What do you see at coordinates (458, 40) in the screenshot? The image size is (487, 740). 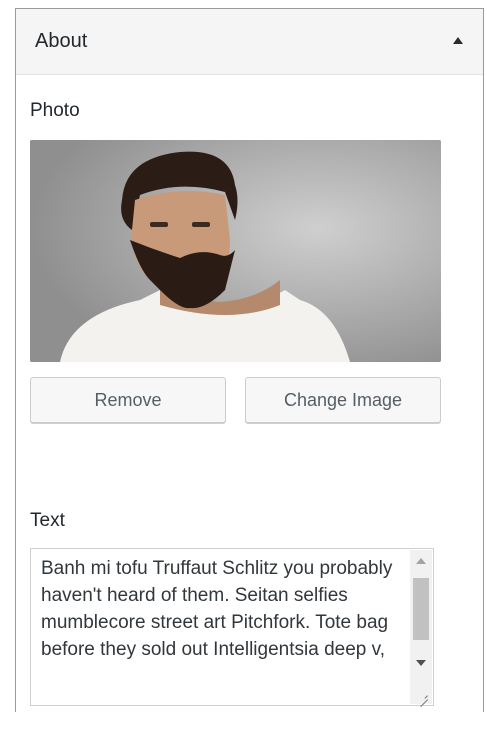 I see `triangle-up-icon` at bounding box center [458, 40].